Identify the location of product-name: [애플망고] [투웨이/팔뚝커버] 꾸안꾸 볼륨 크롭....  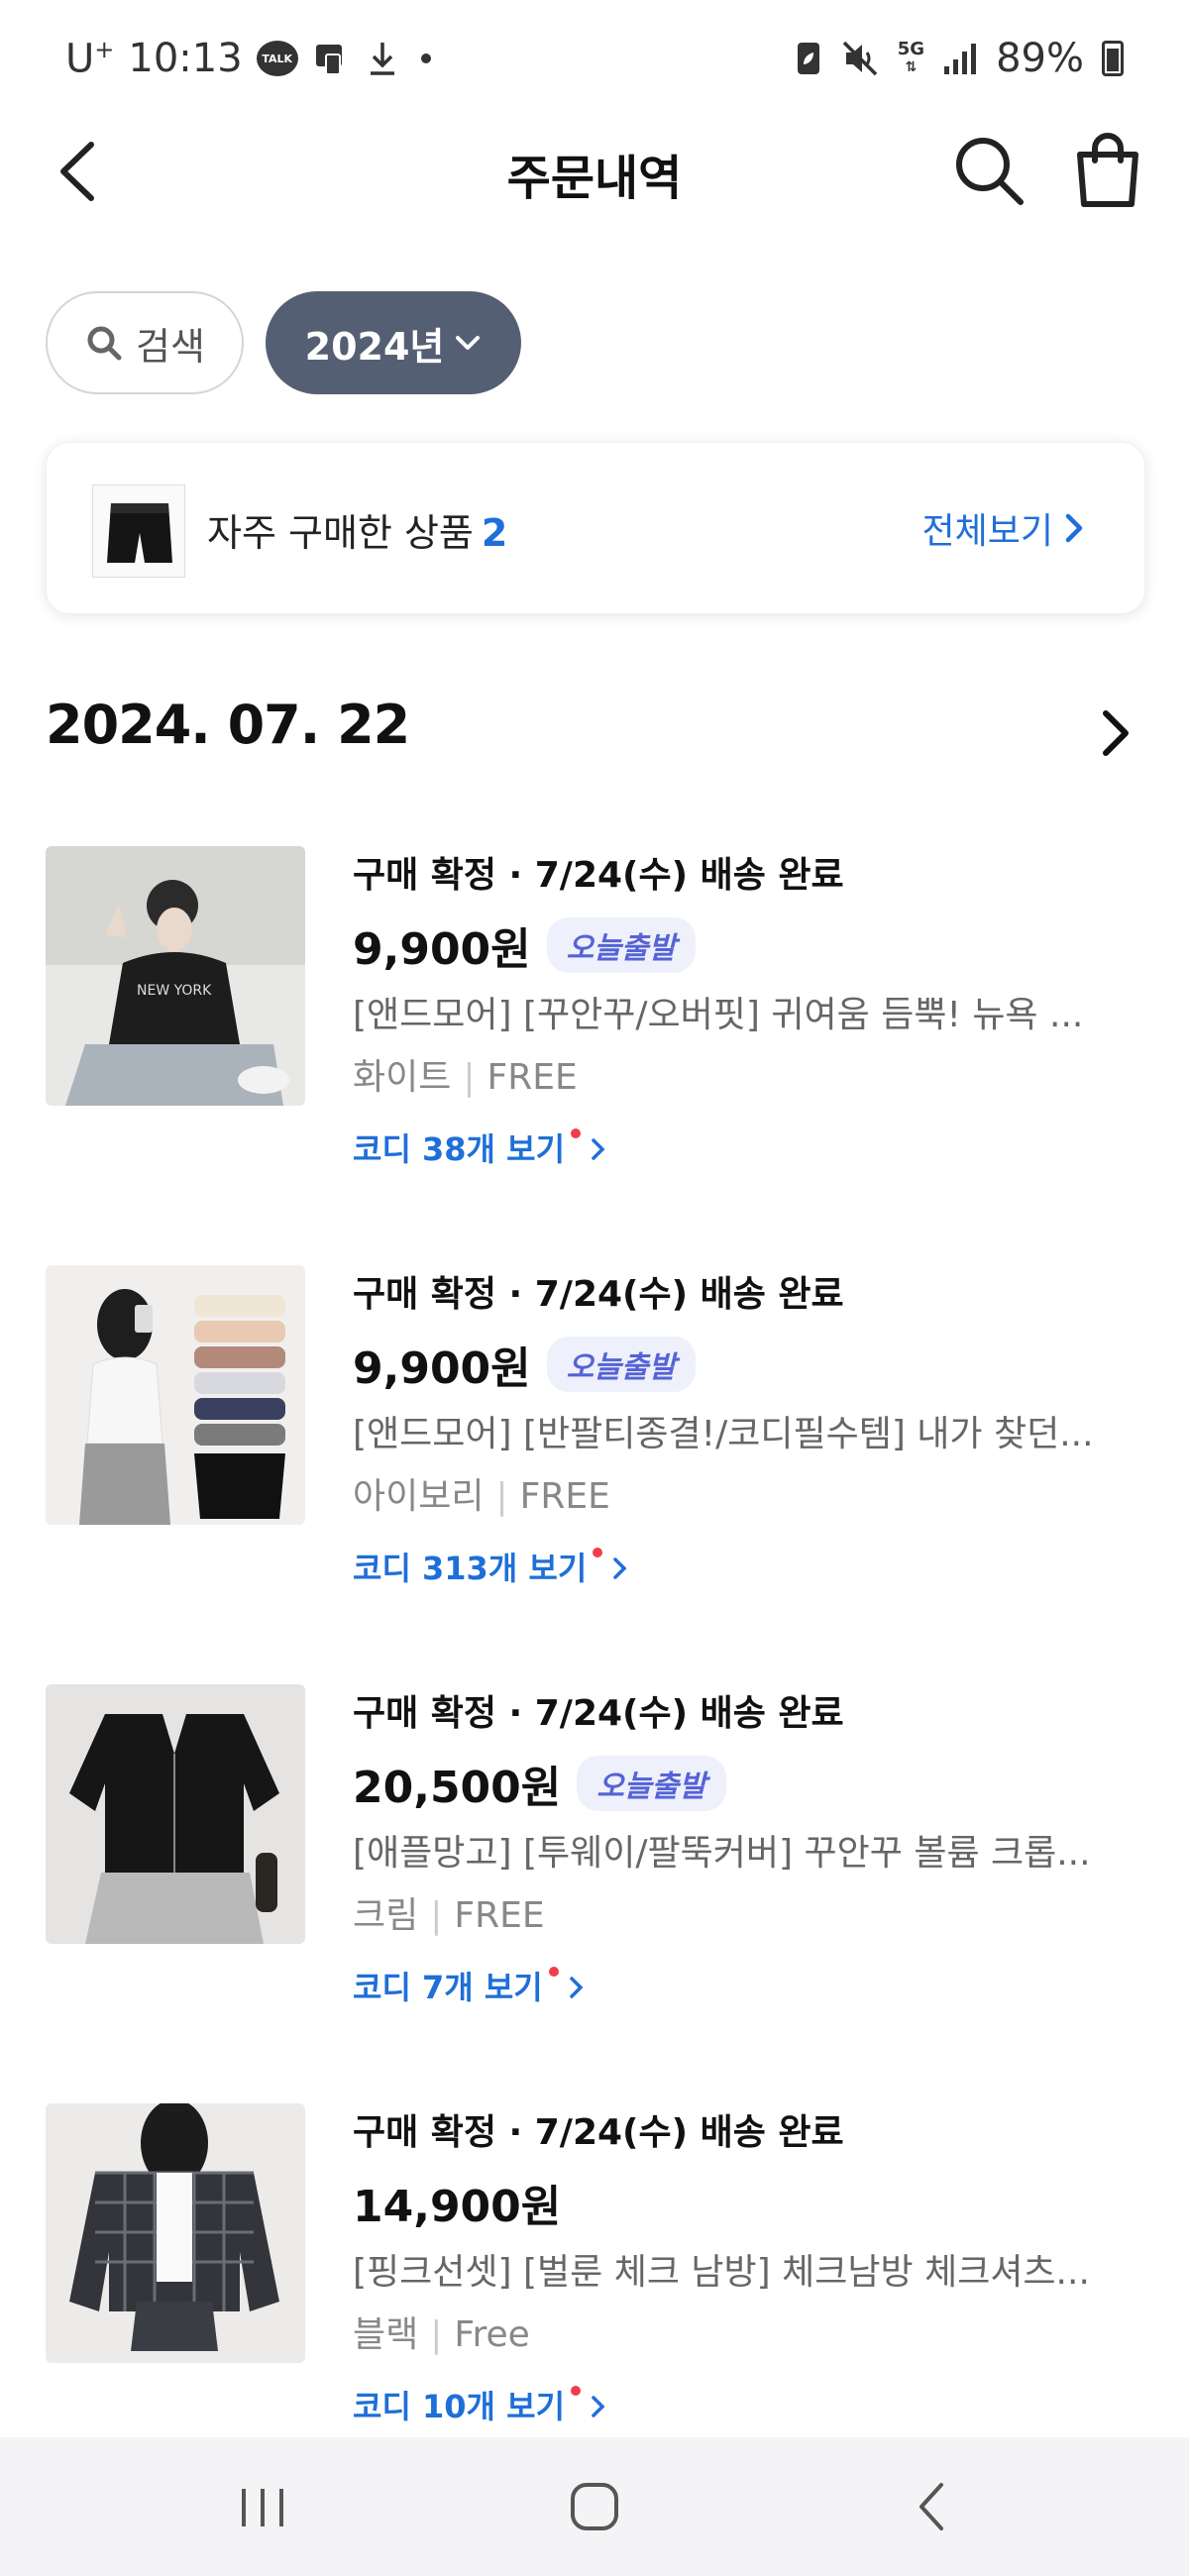
(744, 1853).